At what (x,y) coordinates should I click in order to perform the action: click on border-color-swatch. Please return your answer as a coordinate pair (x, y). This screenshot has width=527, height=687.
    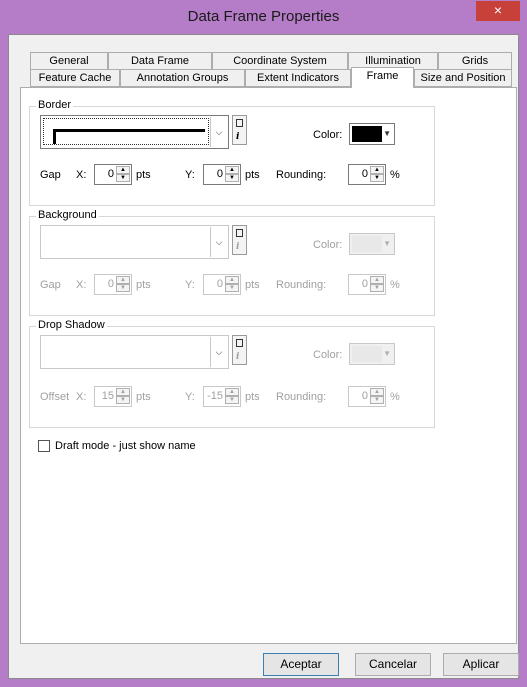
    Looking at the image, I should click on (367, 134).